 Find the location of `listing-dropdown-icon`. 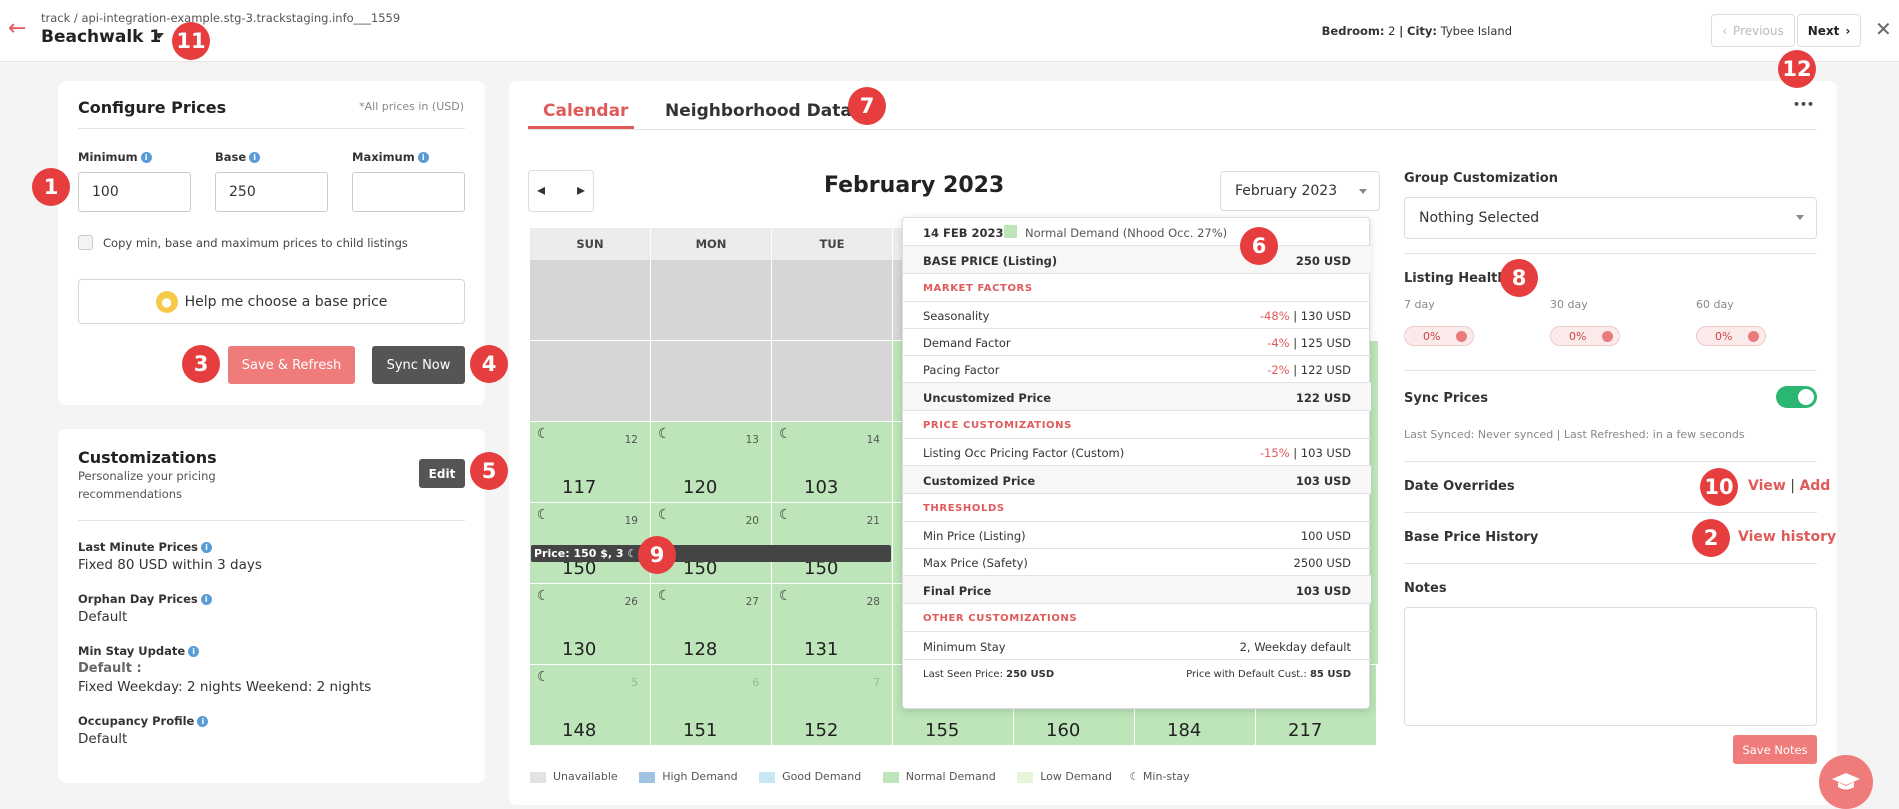

listing-dropdown-icon is located at coordinates (159, 36).